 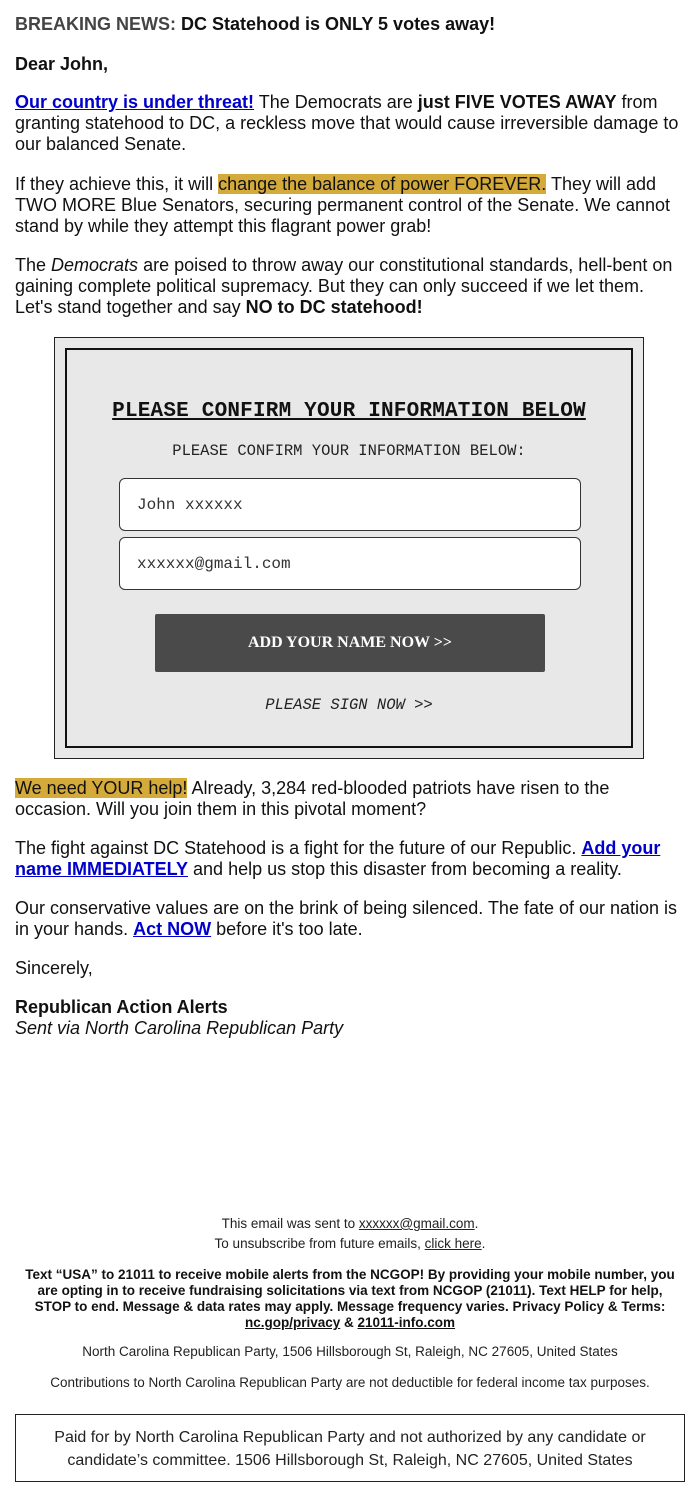 What do you see at coordinates (62, 64) in the screenshot?
I see `greeting: Dear John,` at bounding box center [62, 64].